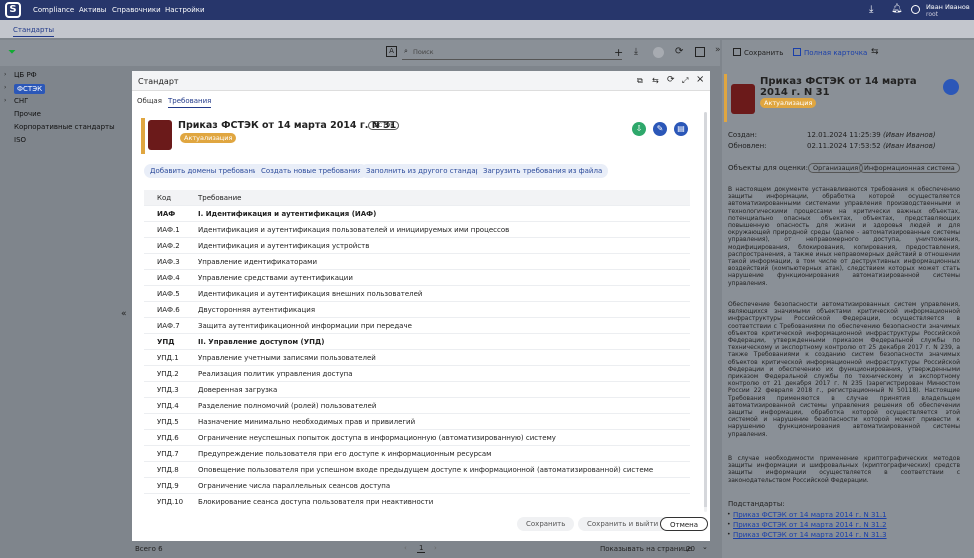 The image size is (974, 558). What do you see at coordinates (20, 140) in the screenshot?
I see `tree-item-iso: ISO` at bounding box center [20, 140].